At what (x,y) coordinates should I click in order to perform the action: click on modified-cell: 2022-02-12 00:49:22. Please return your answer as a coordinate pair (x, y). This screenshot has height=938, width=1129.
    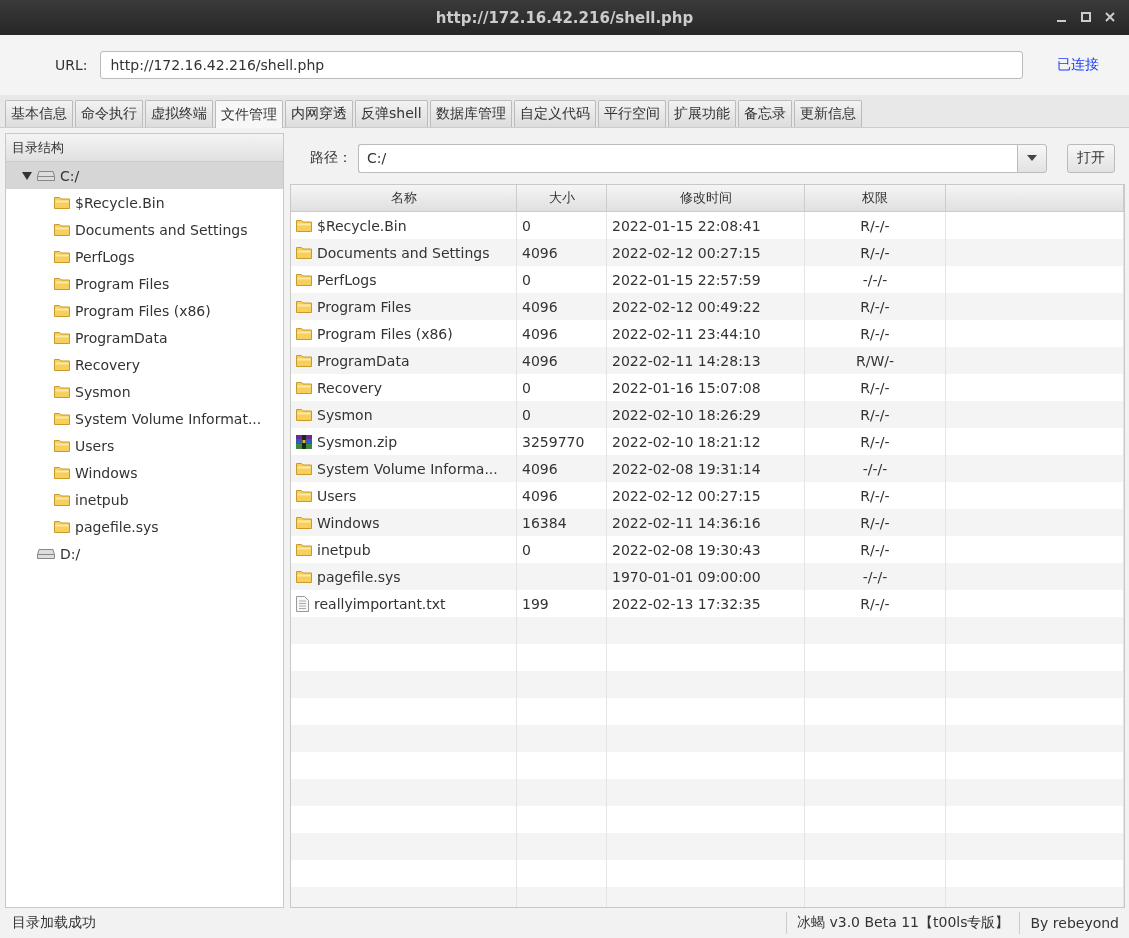
    Looking at the image, I should click on (686, 306).